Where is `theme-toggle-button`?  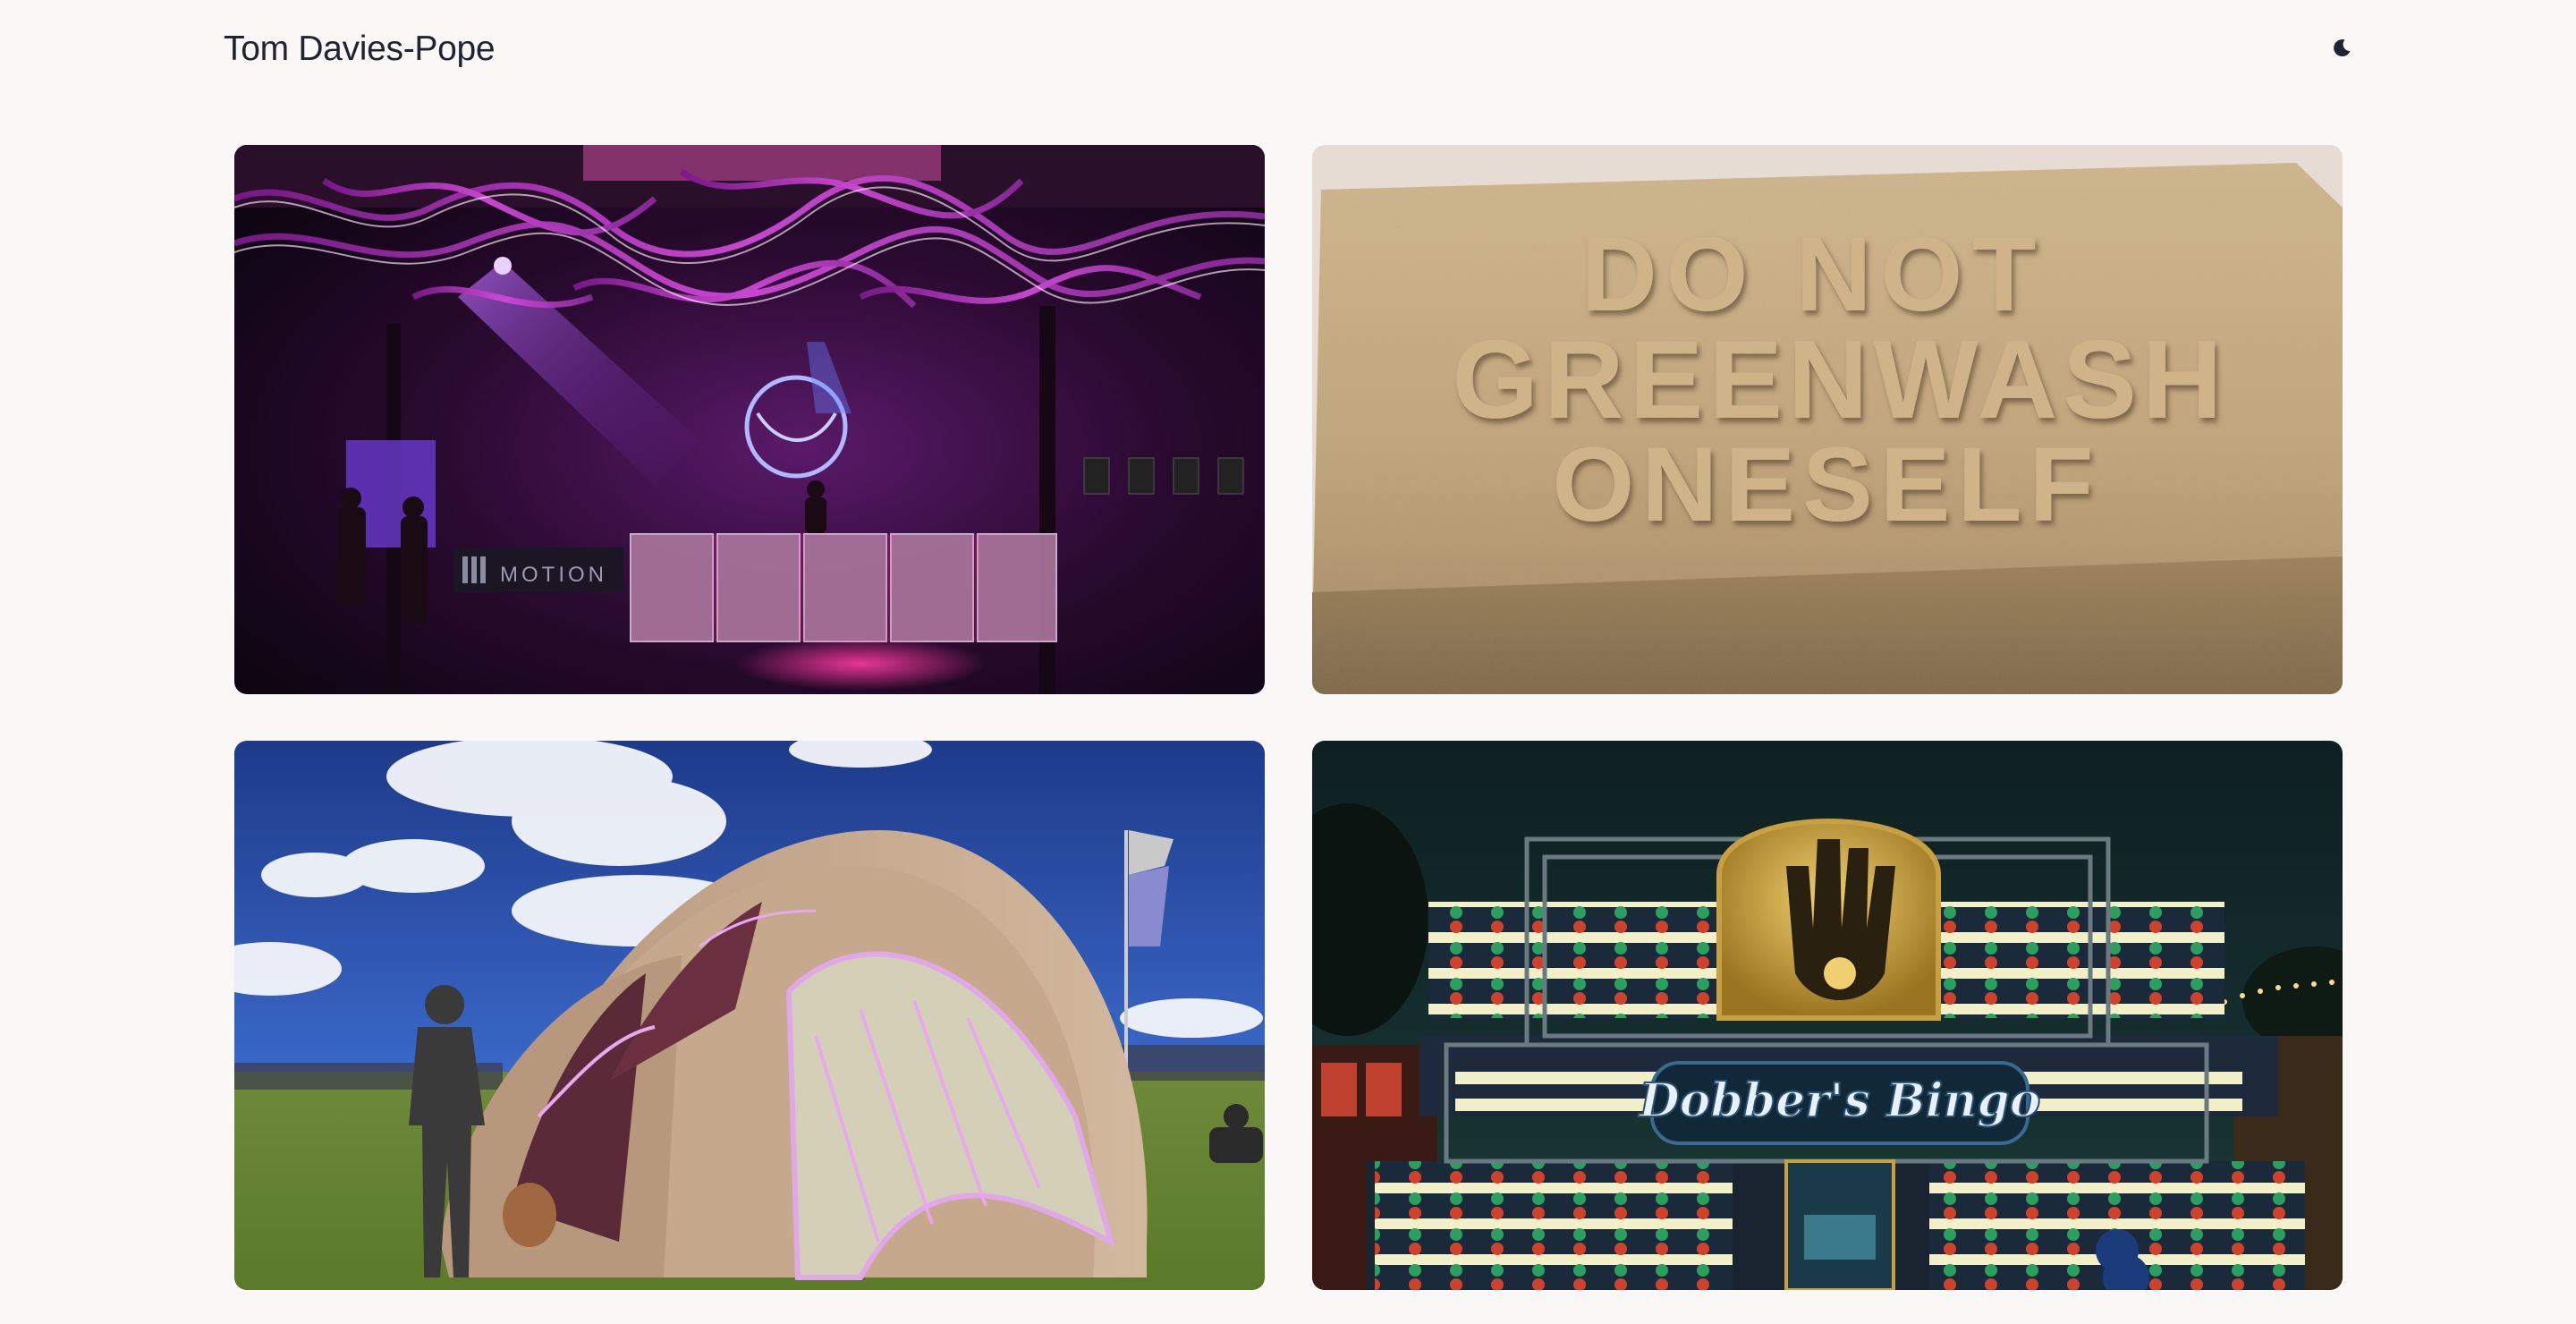 theme-toggle-button is located at coordinates (2341, 48).